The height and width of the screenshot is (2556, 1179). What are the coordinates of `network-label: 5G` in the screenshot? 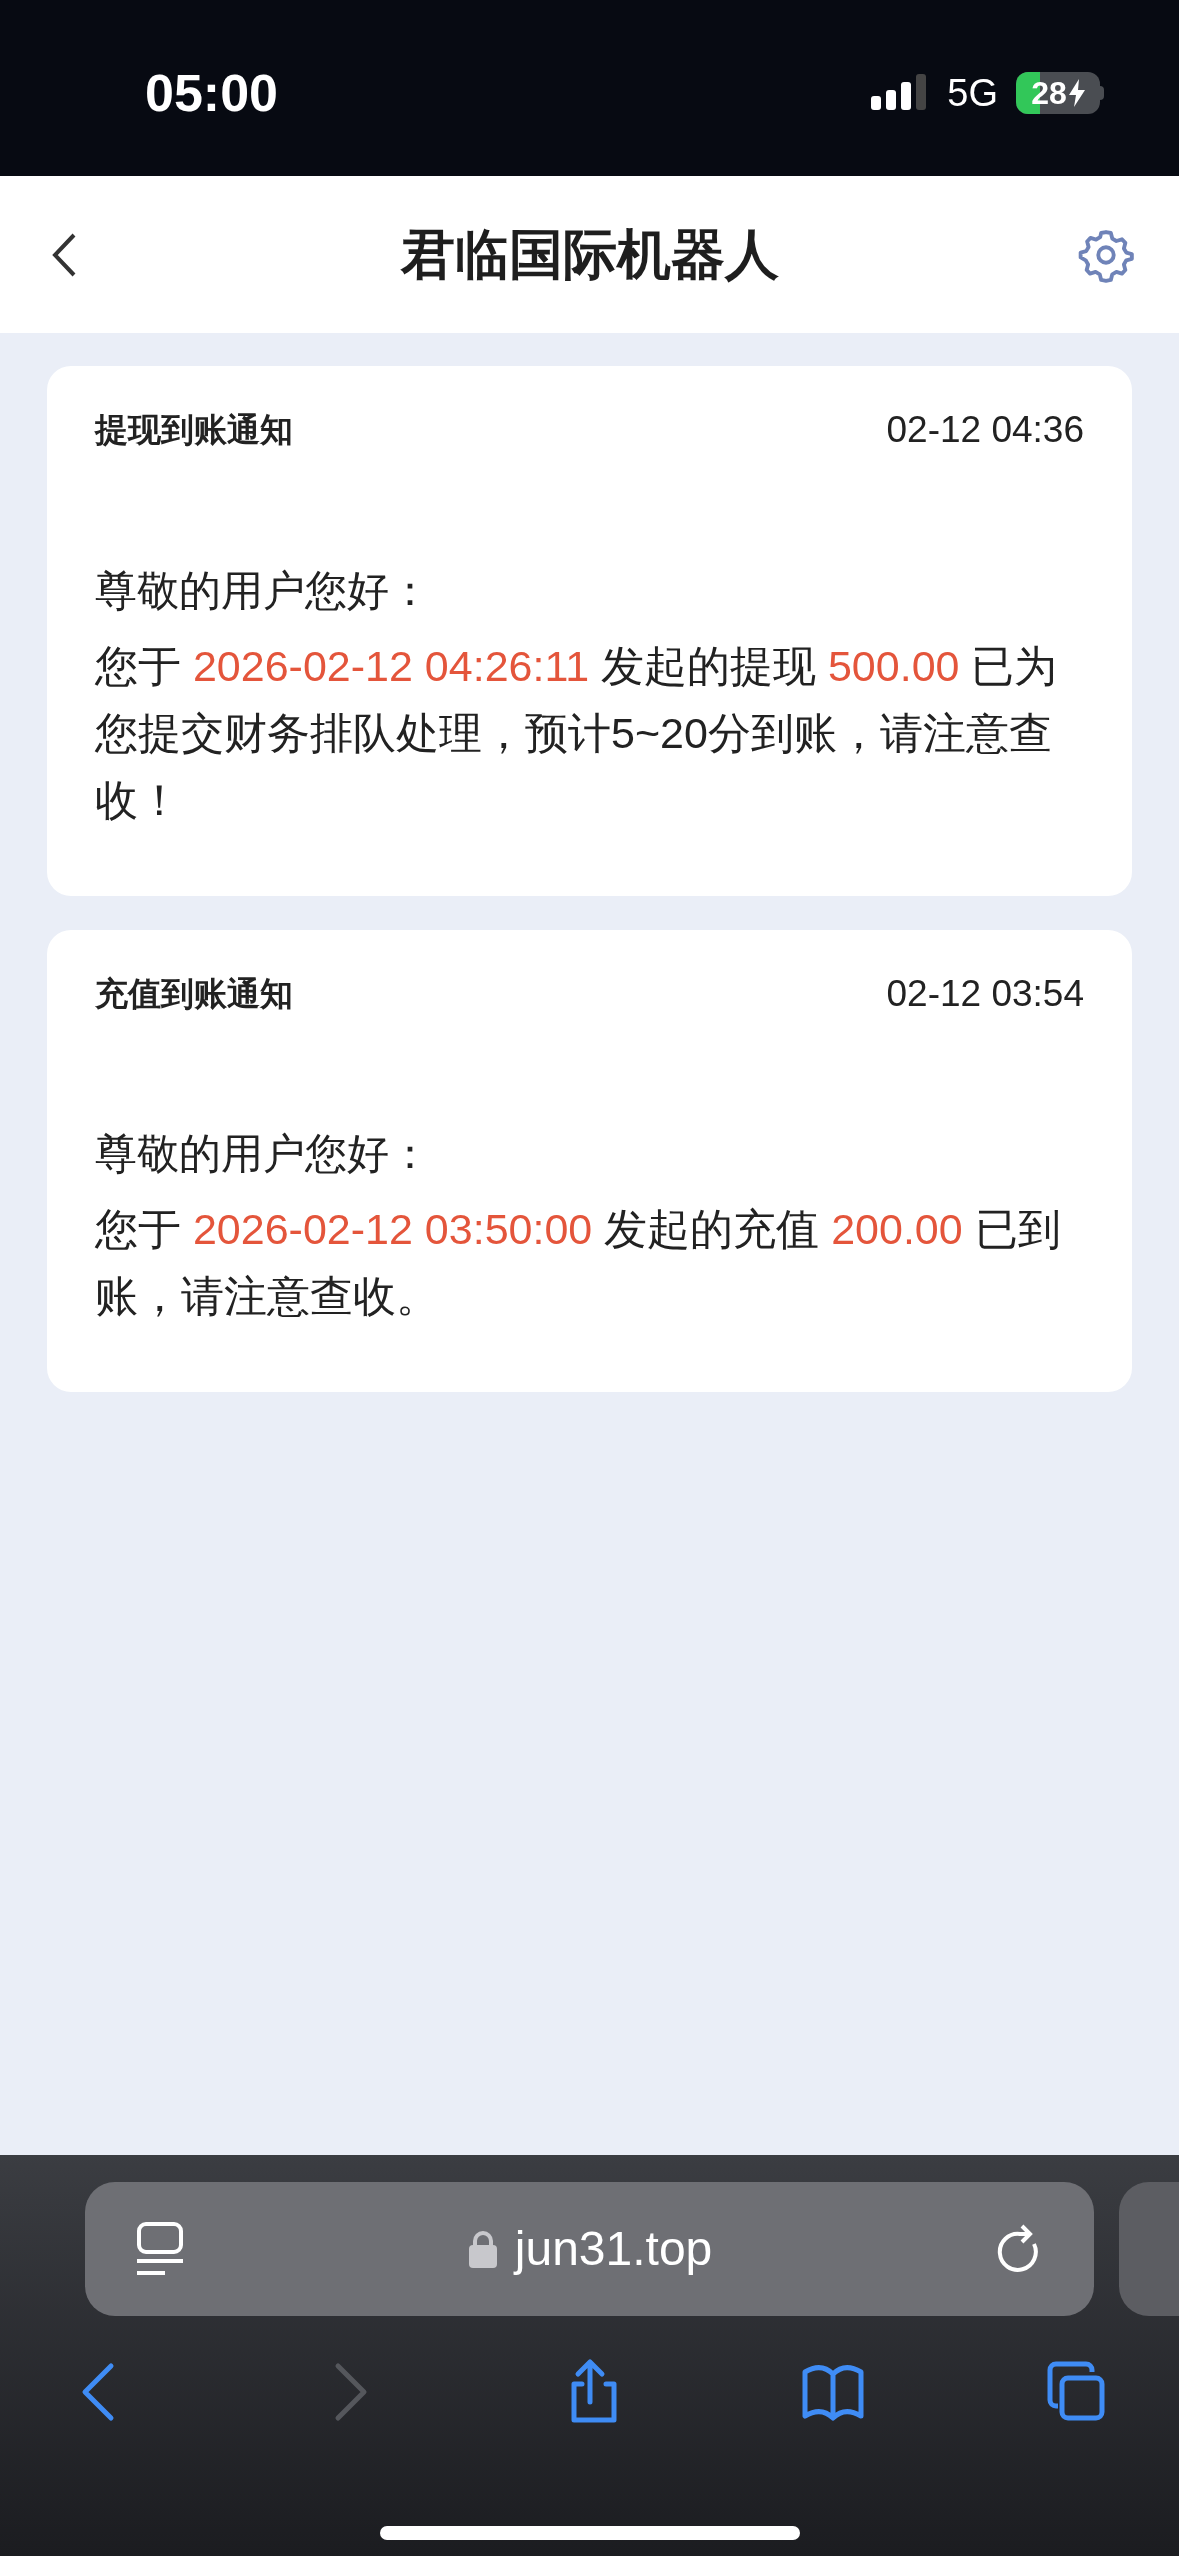 It's located at (972, 93).